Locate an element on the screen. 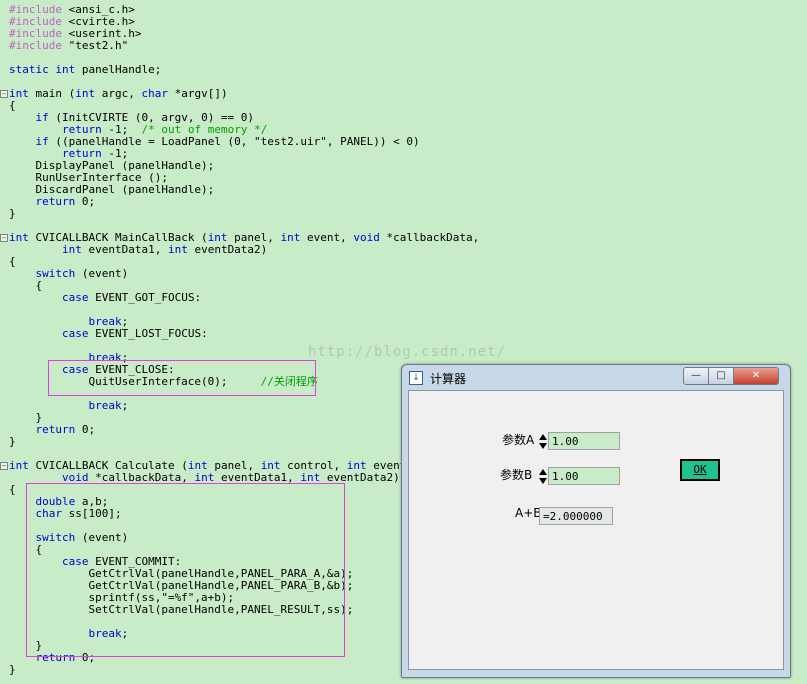 This screenshot has width=807, height=684. watermark-text: http://blog.csdn.net/ is located at coordinates (407, 352).